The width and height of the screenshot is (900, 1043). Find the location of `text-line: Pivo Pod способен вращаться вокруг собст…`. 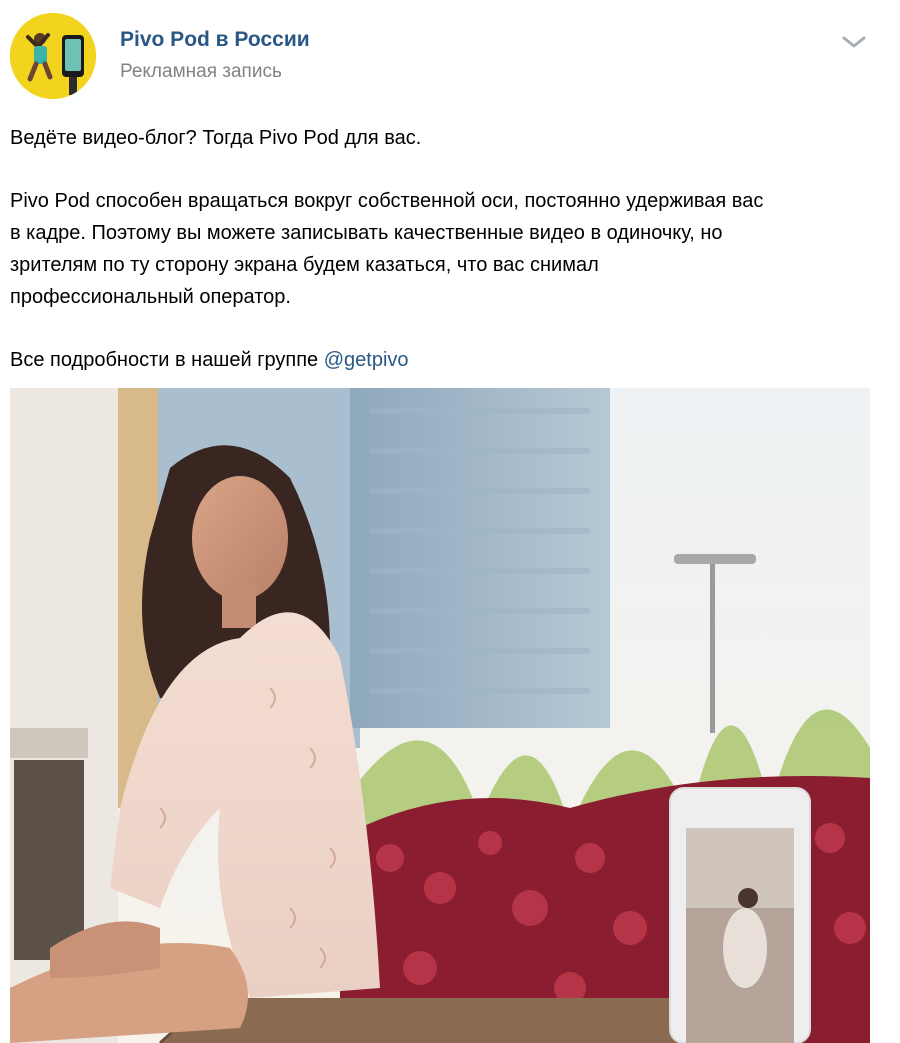

text-line: Pivo Pod способен вращаться вокруг собст… is located at coordinates (387, 201).